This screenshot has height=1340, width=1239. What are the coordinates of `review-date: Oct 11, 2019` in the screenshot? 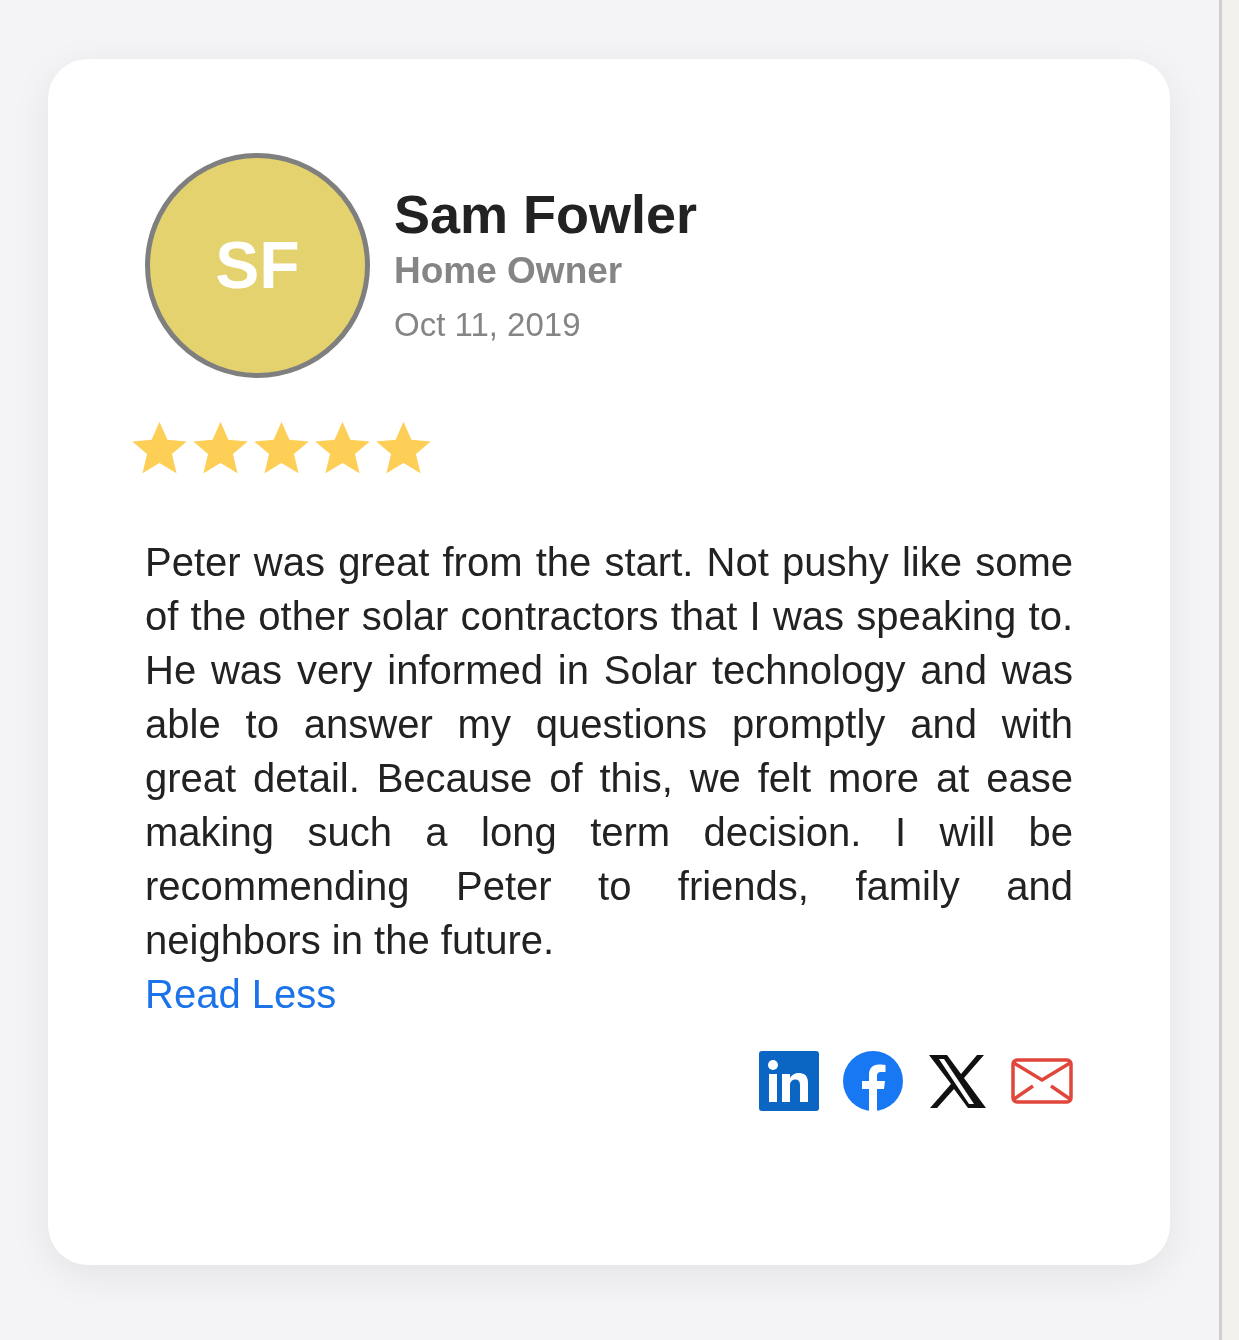 It's located at (488, 325).